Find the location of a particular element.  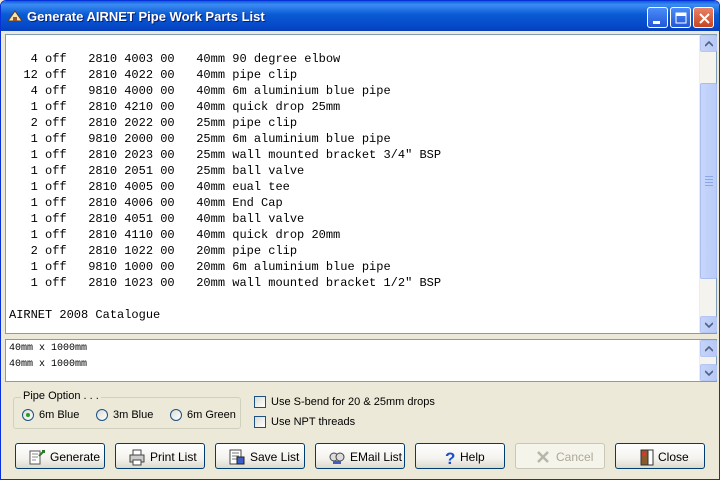

generate-icon is located at coordinates (37, 457).